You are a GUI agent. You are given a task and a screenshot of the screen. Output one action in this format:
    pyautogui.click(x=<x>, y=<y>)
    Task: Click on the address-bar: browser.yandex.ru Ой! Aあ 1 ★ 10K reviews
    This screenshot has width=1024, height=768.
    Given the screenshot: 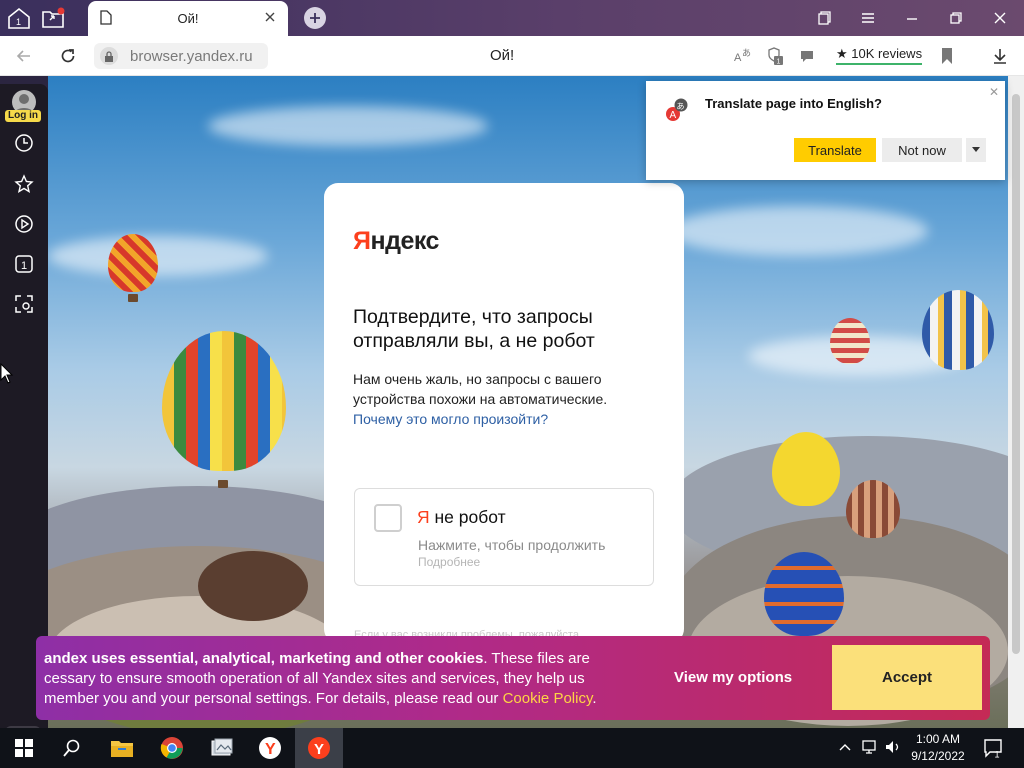 What is the action you would take?
    pyautogui.click(x=512, y=56)
    